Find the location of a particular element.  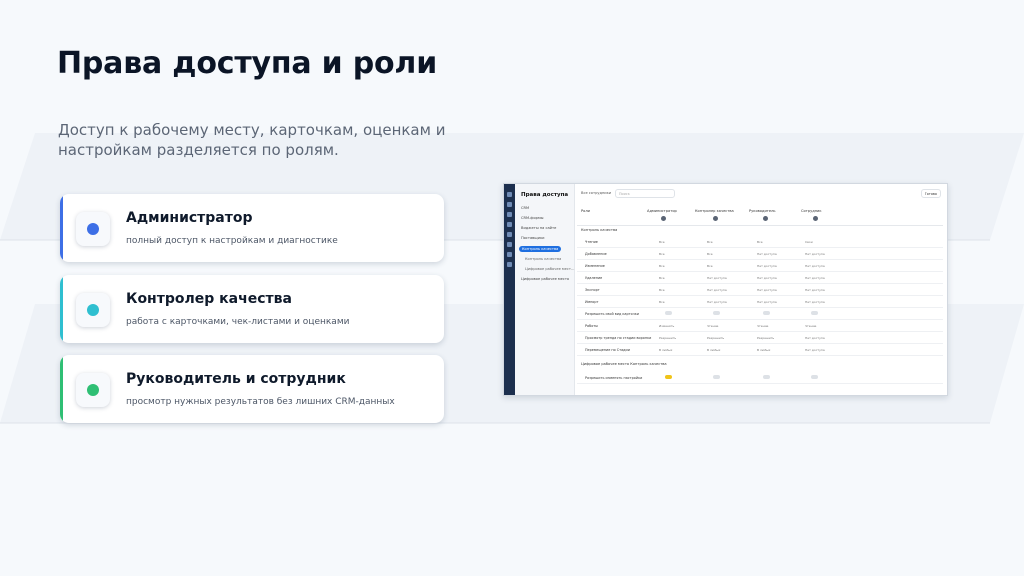

role-description: полный доступ к настройкам и диагностике is located at coordinates (232, 241).